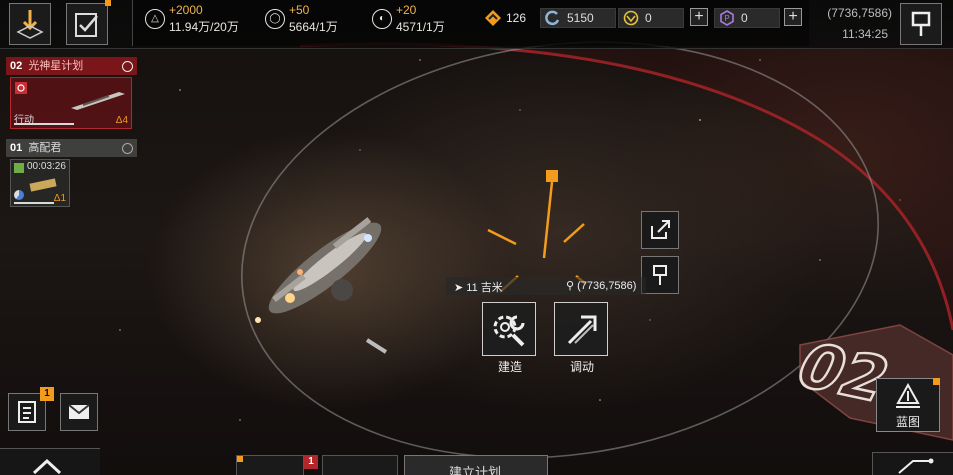 The width and height of the screenshot is (953, 475). What do you see at coordinates (607, 286) in the screenshot?
I see `target-coords-value: (7736,7586)` at bounding box center [607, 286].